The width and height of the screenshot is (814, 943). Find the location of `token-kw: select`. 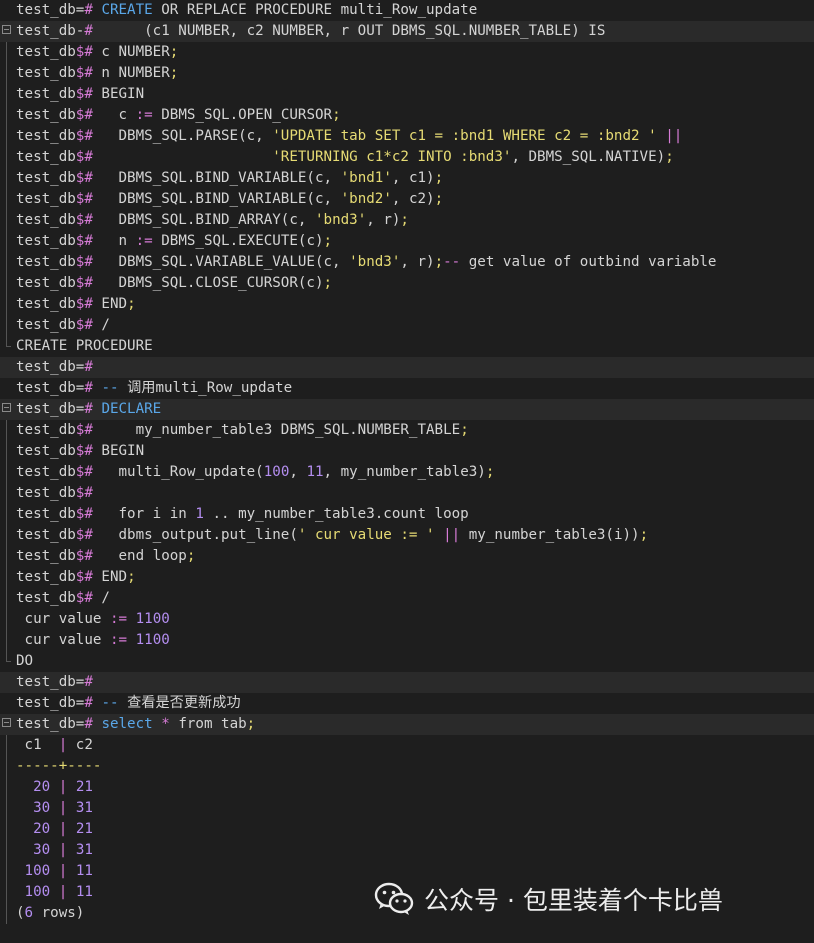

token-kw: select is located at coordinates (127, 724).